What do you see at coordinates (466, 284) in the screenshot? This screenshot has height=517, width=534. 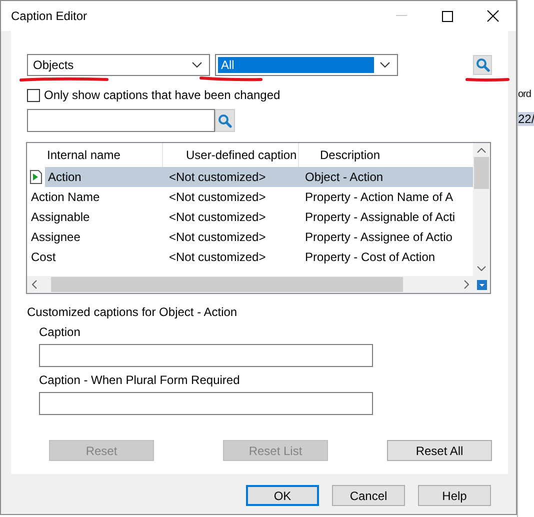 I see `scroll-right-icon` at bounding box center [466, 284].